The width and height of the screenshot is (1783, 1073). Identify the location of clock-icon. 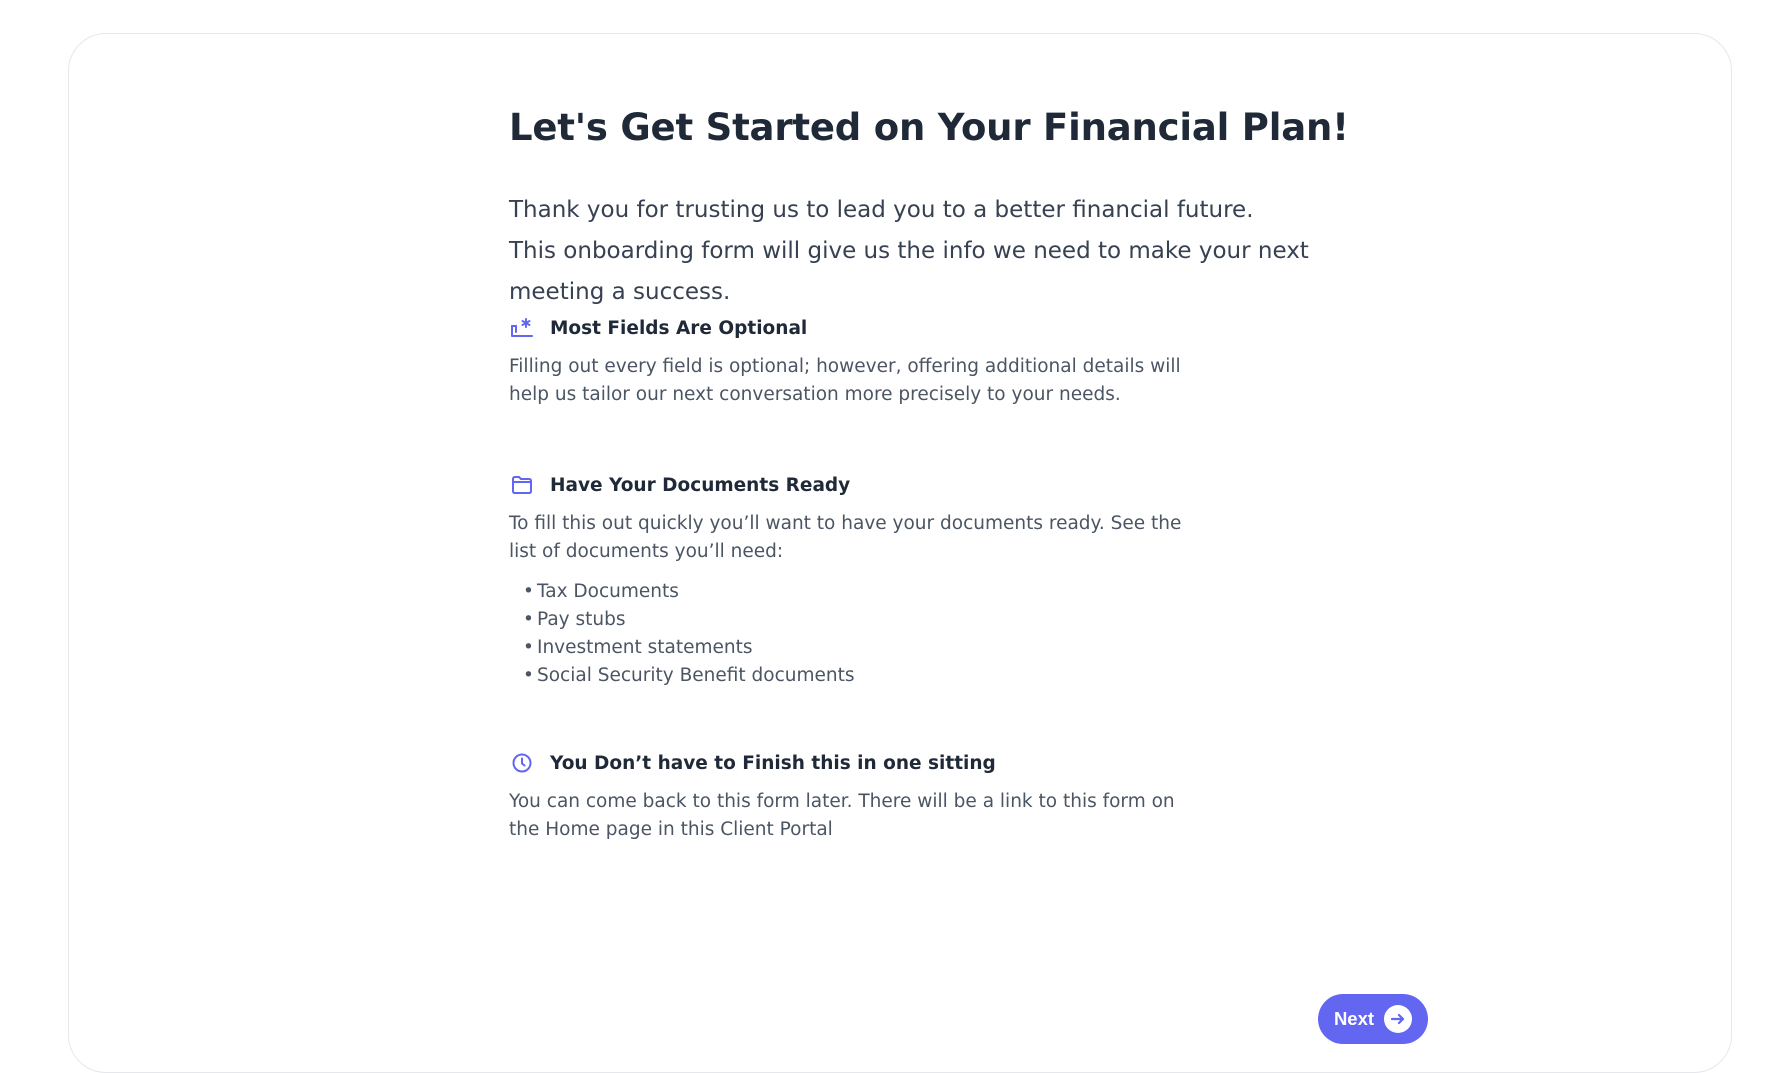
(522, 763).